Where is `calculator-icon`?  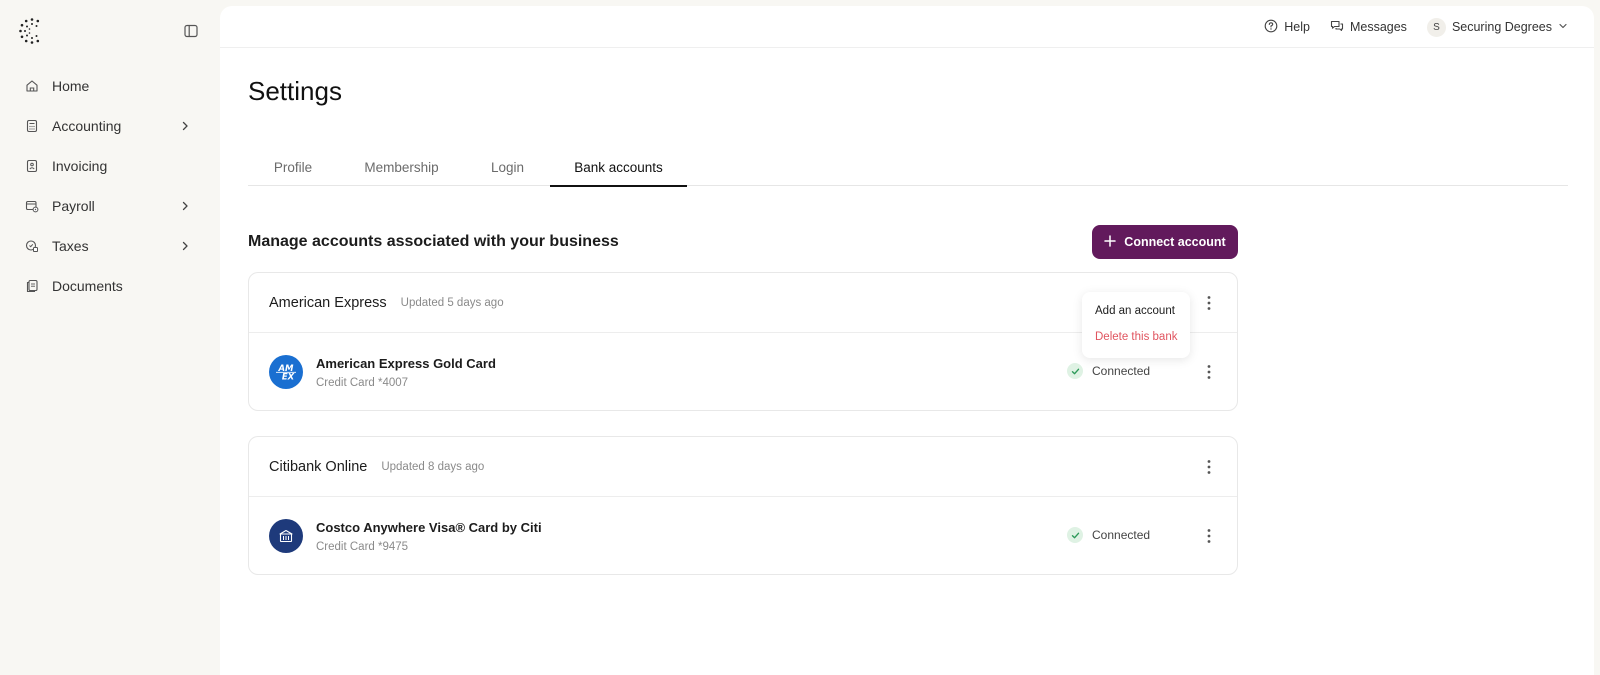
calculator-icon is located at coordinates (32, 126).